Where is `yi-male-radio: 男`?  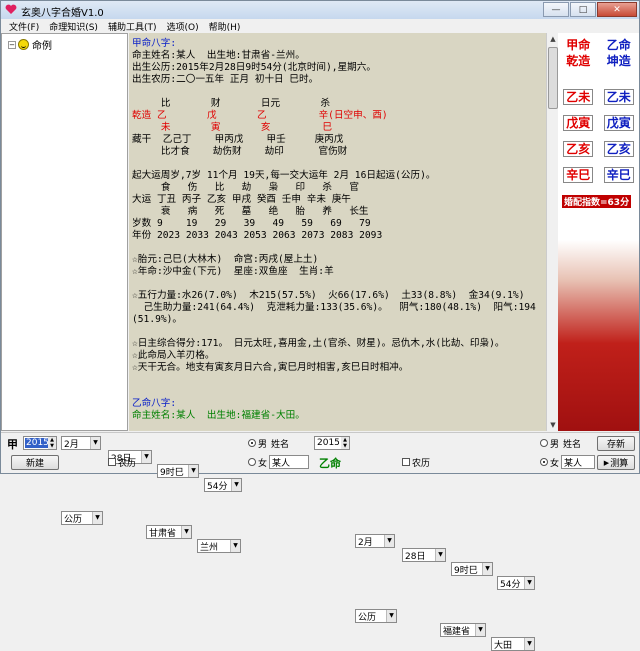 yi-male-radio: 男 is located at coordinates (549, 443).